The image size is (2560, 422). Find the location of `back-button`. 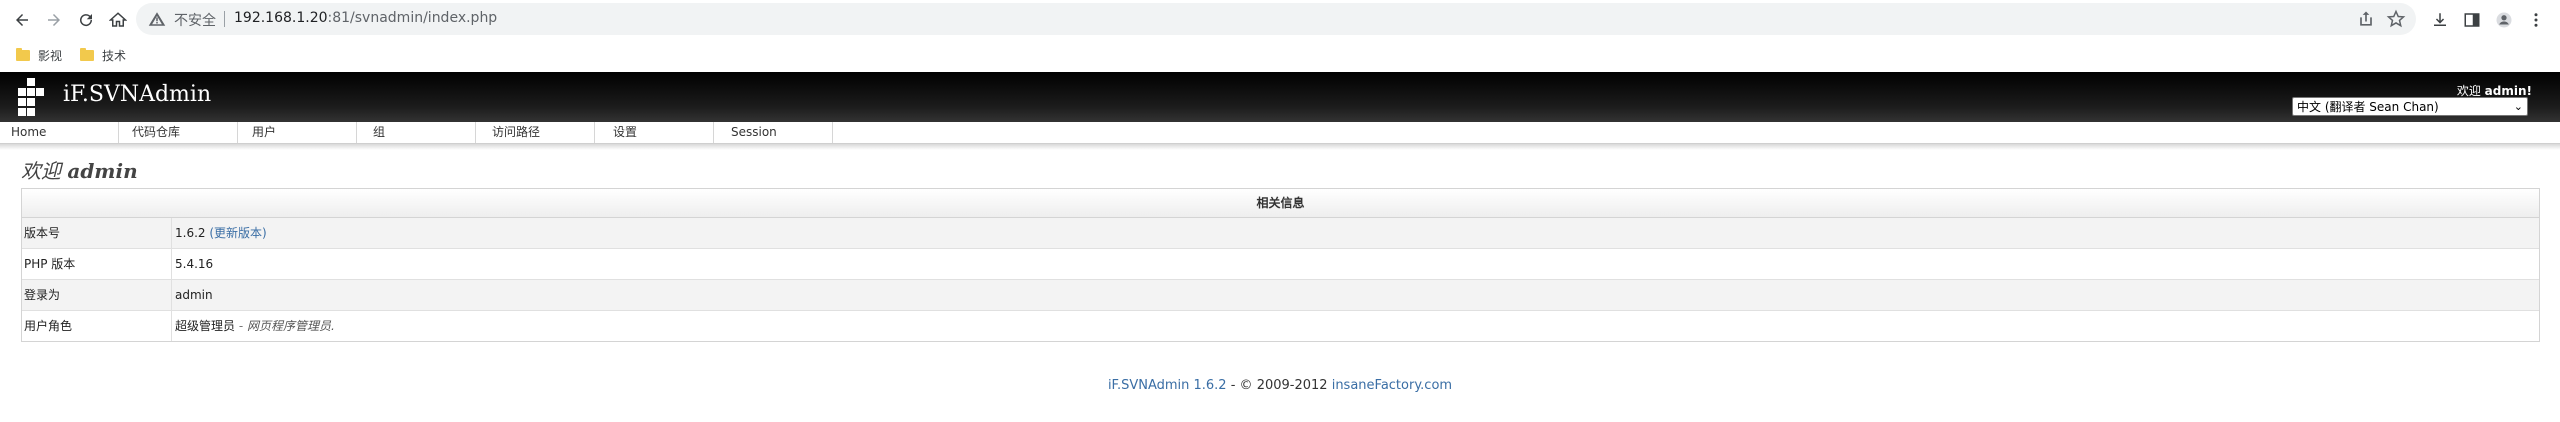

back-button is located at coordinates (22, 20).